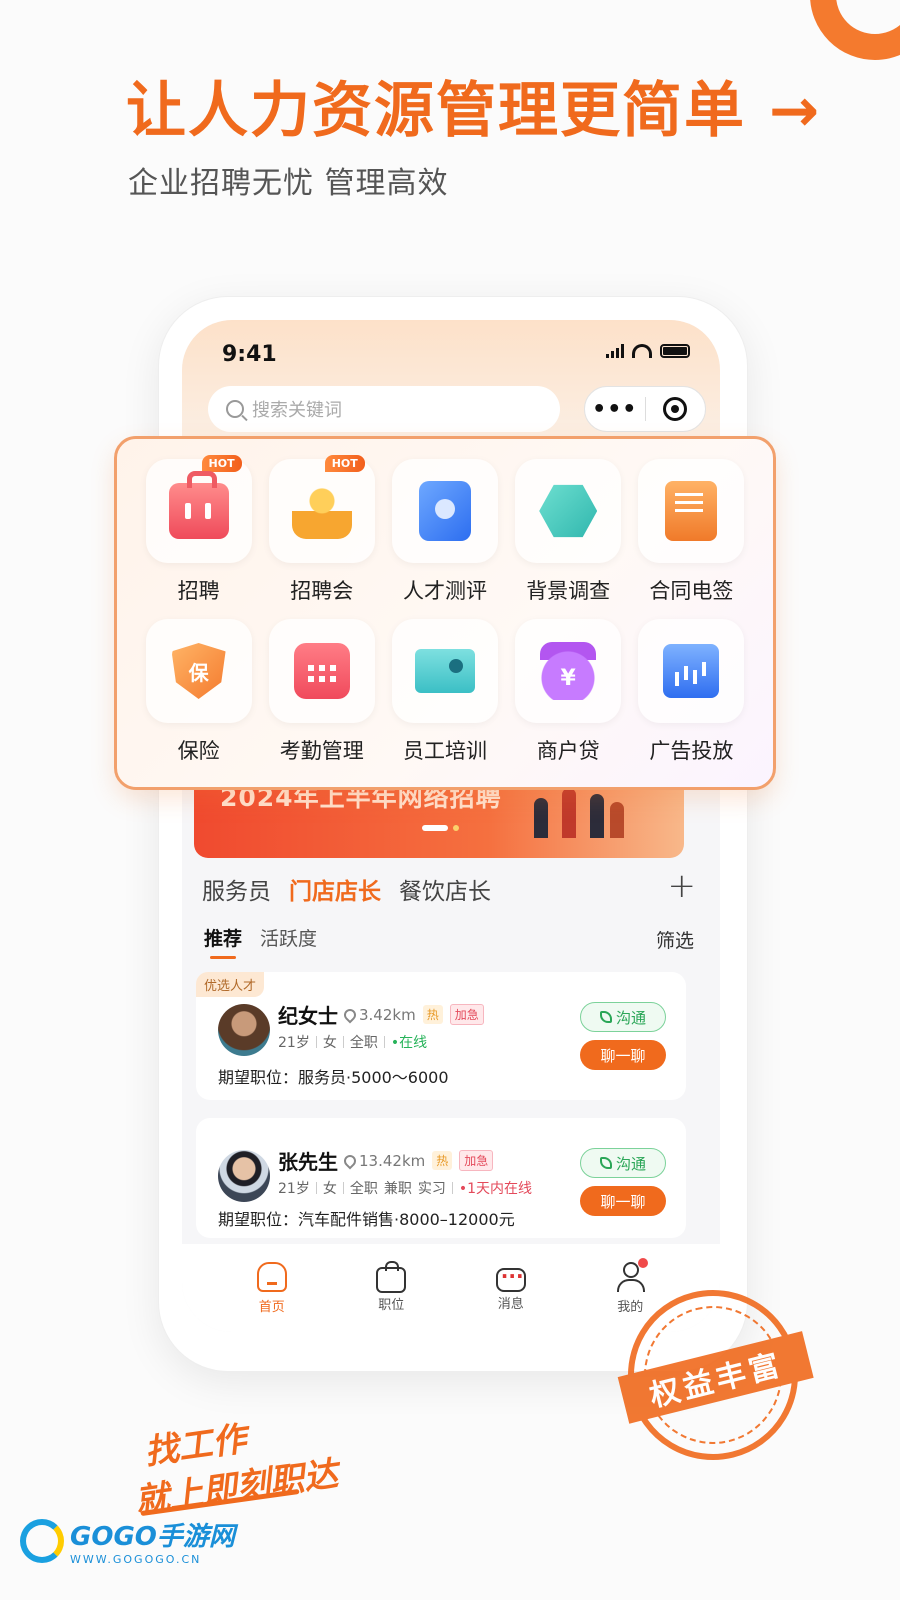 This screenshot has width=900, height=1600. I want to click on people-icon, so click(321, 511).